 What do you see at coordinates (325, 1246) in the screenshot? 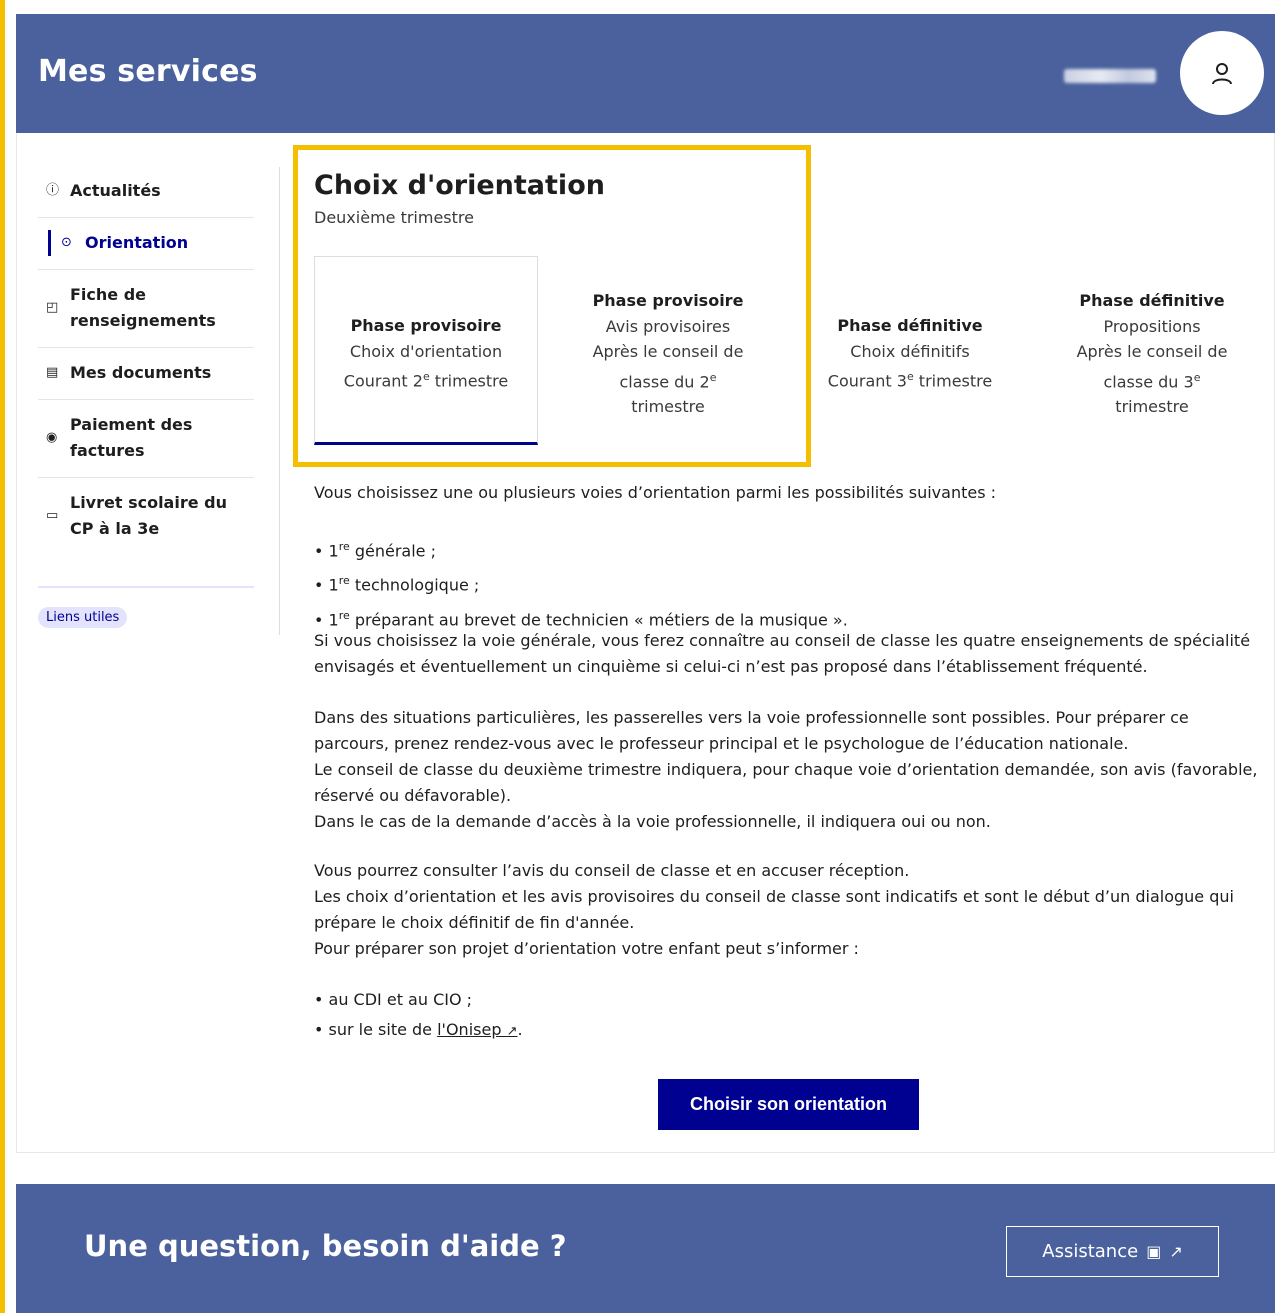
I see `footer-title: Une question, besoin d'aide ?` at bounding box center [325, 1246].